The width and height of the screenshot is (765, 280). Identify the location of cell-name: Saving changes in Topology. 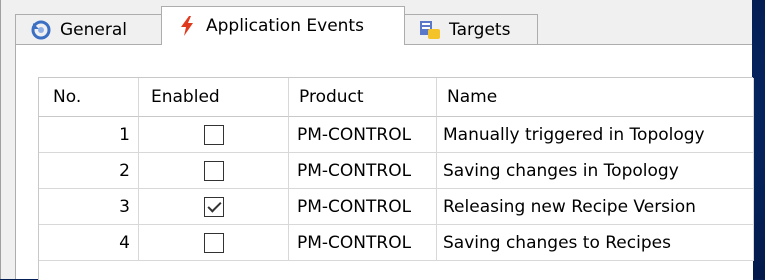
(595, 171).